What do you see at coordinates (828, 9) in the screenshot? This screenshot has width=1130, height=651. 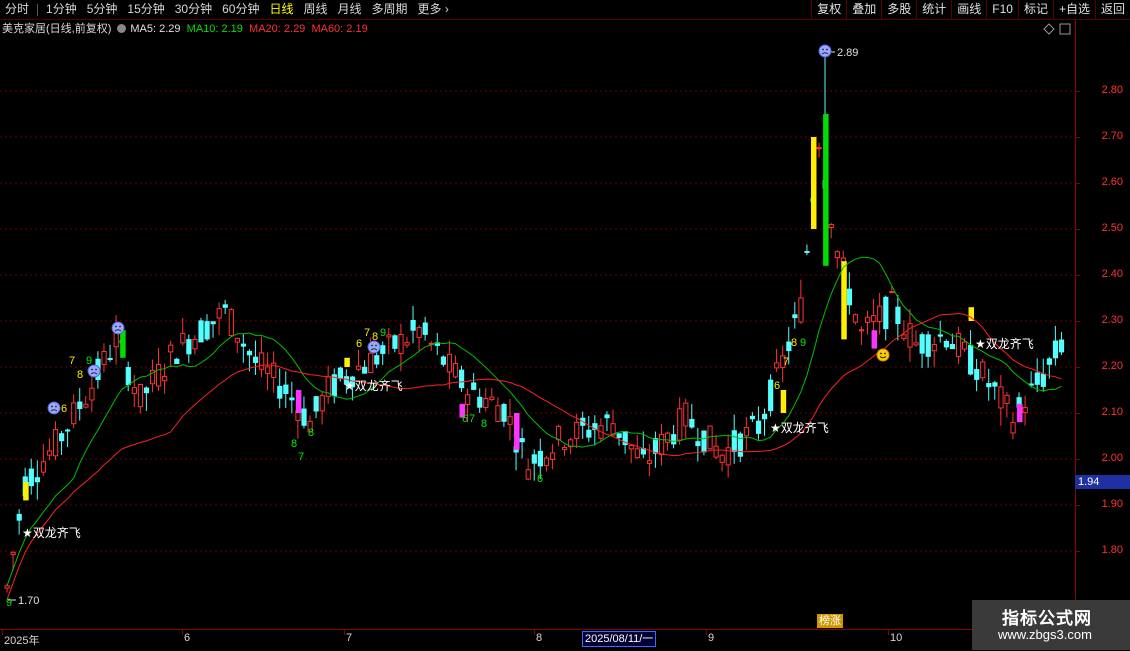 I see `toolbar-button-0: 复权` at bounding box center [828, 9].